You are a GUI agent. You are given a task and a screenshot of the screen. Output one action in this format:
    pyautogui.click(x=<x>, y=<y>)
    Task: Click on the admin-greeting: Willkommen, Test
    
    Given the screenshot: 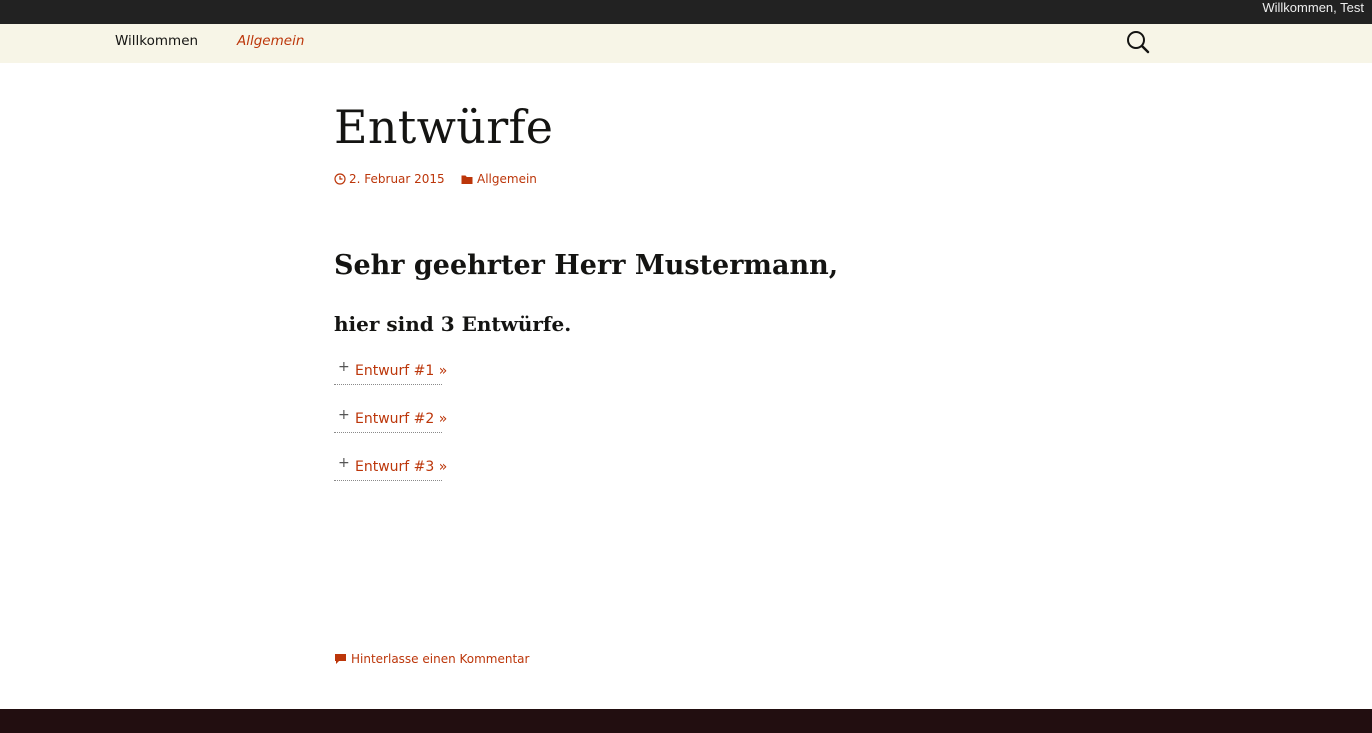 What is the action you would take?
    pyautogui.click(x=1313, y=12)
    